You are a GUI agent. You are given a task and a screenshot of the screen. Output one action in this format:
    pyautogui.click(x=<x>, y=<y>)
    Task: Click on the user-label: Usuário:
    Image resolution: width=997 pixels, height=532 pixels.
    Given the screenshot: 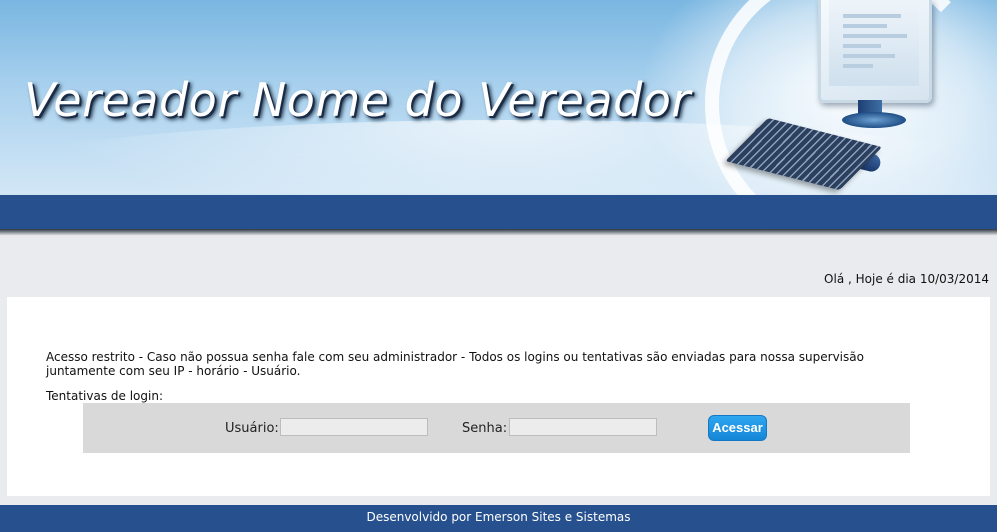 What is the action you would take?
    pyautogui.click(x=252, y=428)
    